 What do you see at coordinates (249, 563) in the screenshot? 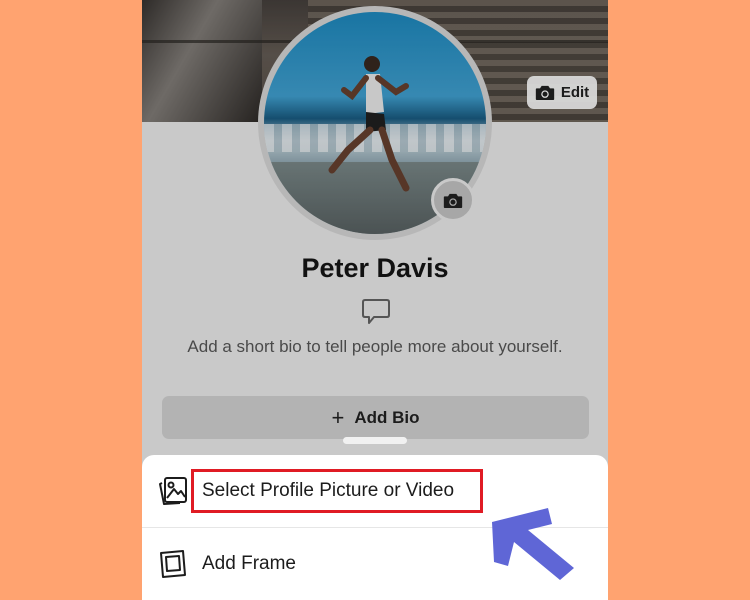
I see `add-frame-label: Add Frame` at bounding box center [249, 563].